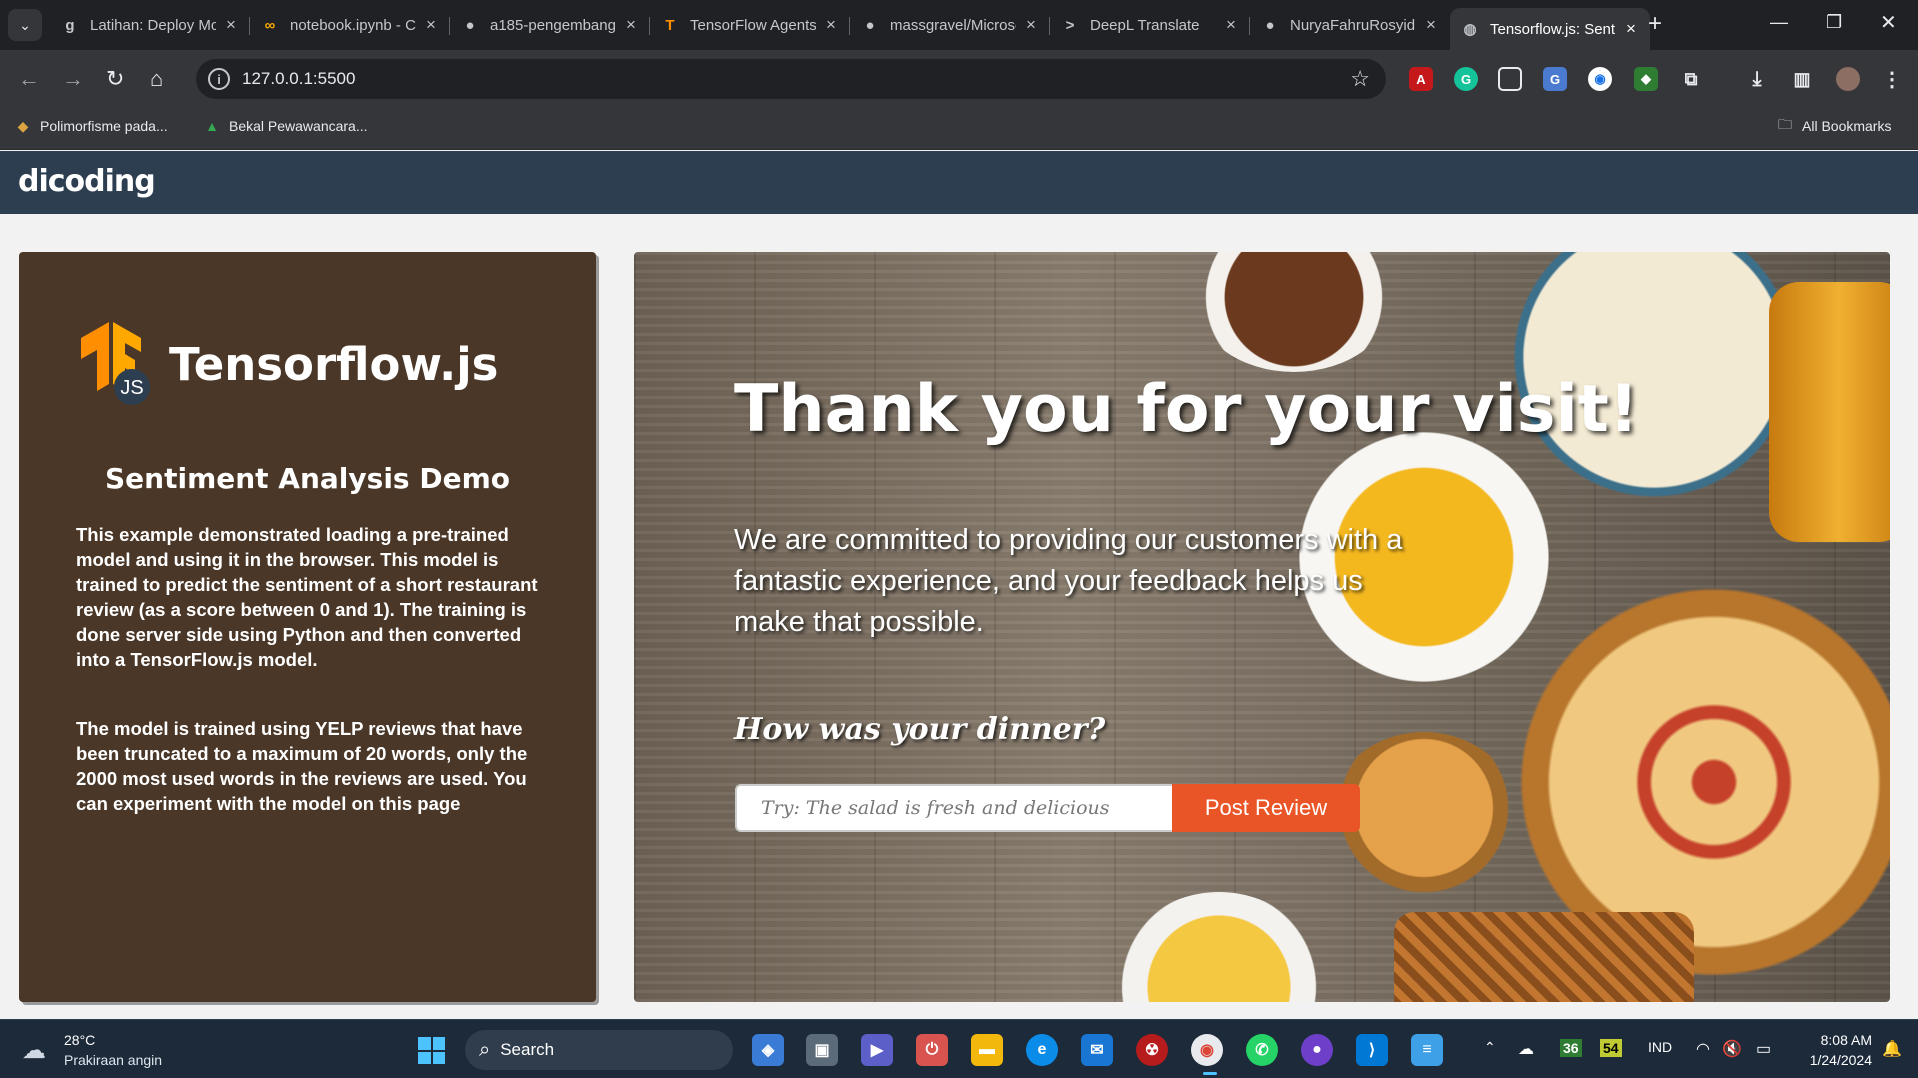 Image resolution: width=1918 pixels, height=1078 pixels. Describe the element at coordinates (987, 1050) in the screenshot. I see `file-explorer-icon: ▬` at that location.